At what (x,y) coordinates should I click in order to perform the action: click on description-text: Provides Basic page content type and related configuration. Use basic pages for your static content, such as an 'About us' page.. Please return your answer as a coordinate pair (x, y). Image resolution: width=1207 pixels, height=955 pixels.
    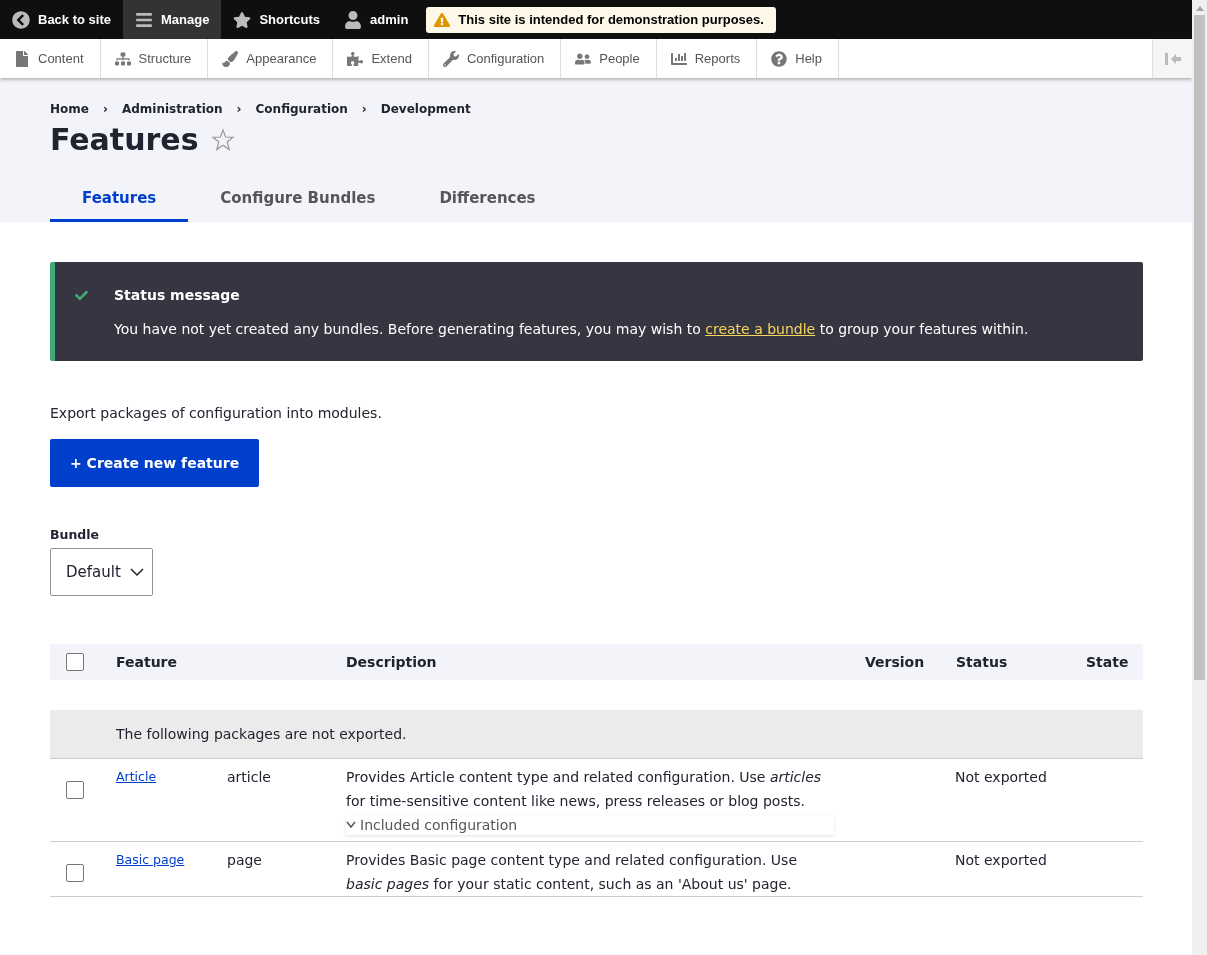
    Looking at the image, I should click on (572, 872).